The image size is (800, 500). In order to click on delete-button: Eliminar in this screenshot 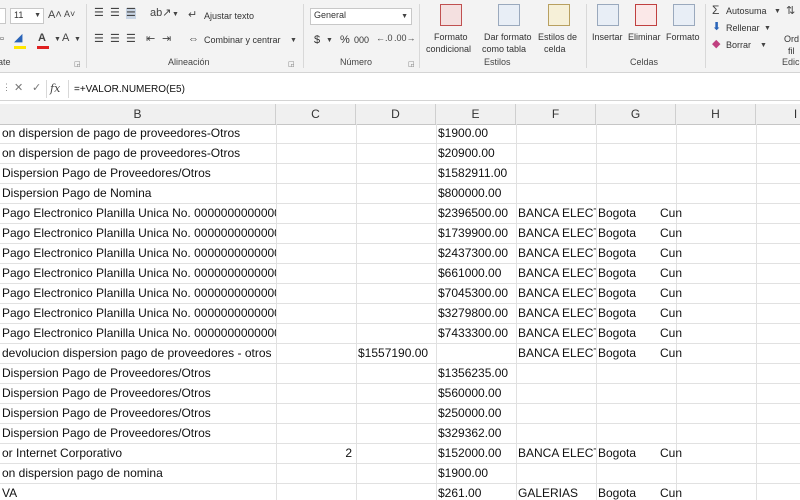, I will do `click(646, 27)`.